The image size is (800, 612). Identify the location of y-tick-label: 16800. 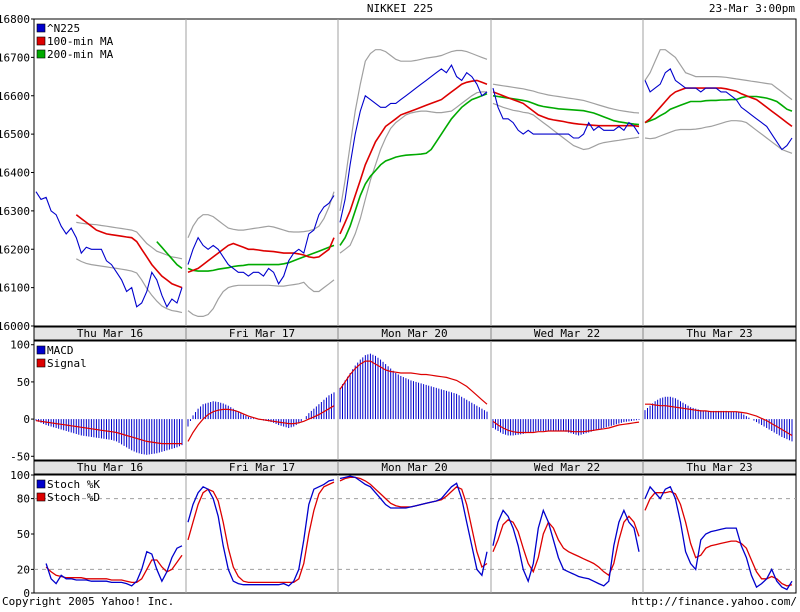
(15, 19).